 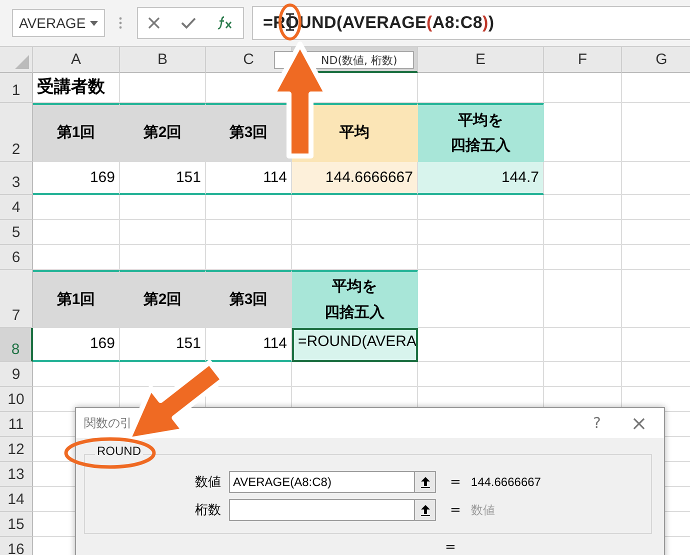 What do you see at coordinates (188, 23) in the screenshot?
I see `check-icon` at bounding box center [188, 23].